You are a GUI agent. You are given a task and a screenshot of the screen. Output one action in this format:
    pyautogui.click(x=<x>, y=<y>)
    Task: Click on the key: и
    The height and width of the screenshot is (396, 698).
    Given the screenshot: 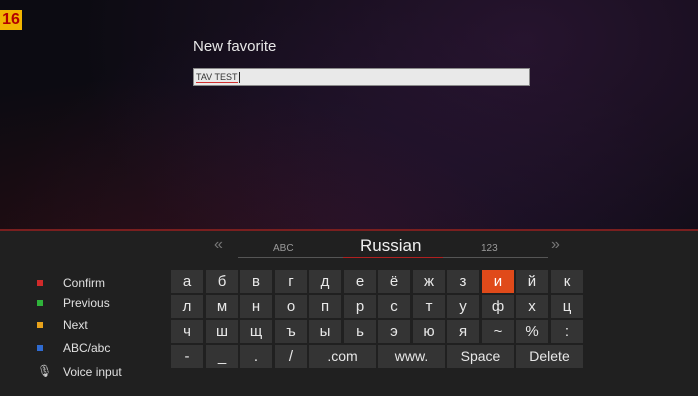 What is the action you would take?
    pyautogui.click(x=498, y=281)
    